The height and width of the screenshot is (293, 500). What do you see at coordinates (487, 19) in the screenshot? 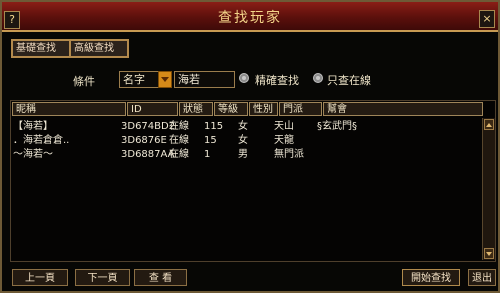
I see `close-button: ×` at bounding box center [487, 19].